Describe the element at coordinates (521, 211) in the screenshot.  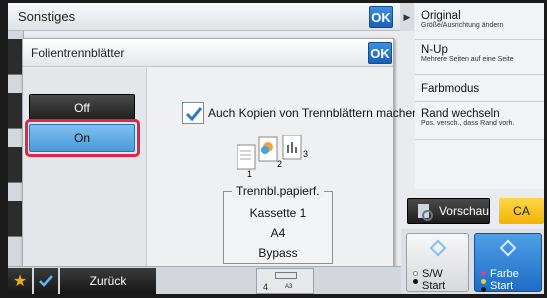
I see `ca-button: CA` at that location.